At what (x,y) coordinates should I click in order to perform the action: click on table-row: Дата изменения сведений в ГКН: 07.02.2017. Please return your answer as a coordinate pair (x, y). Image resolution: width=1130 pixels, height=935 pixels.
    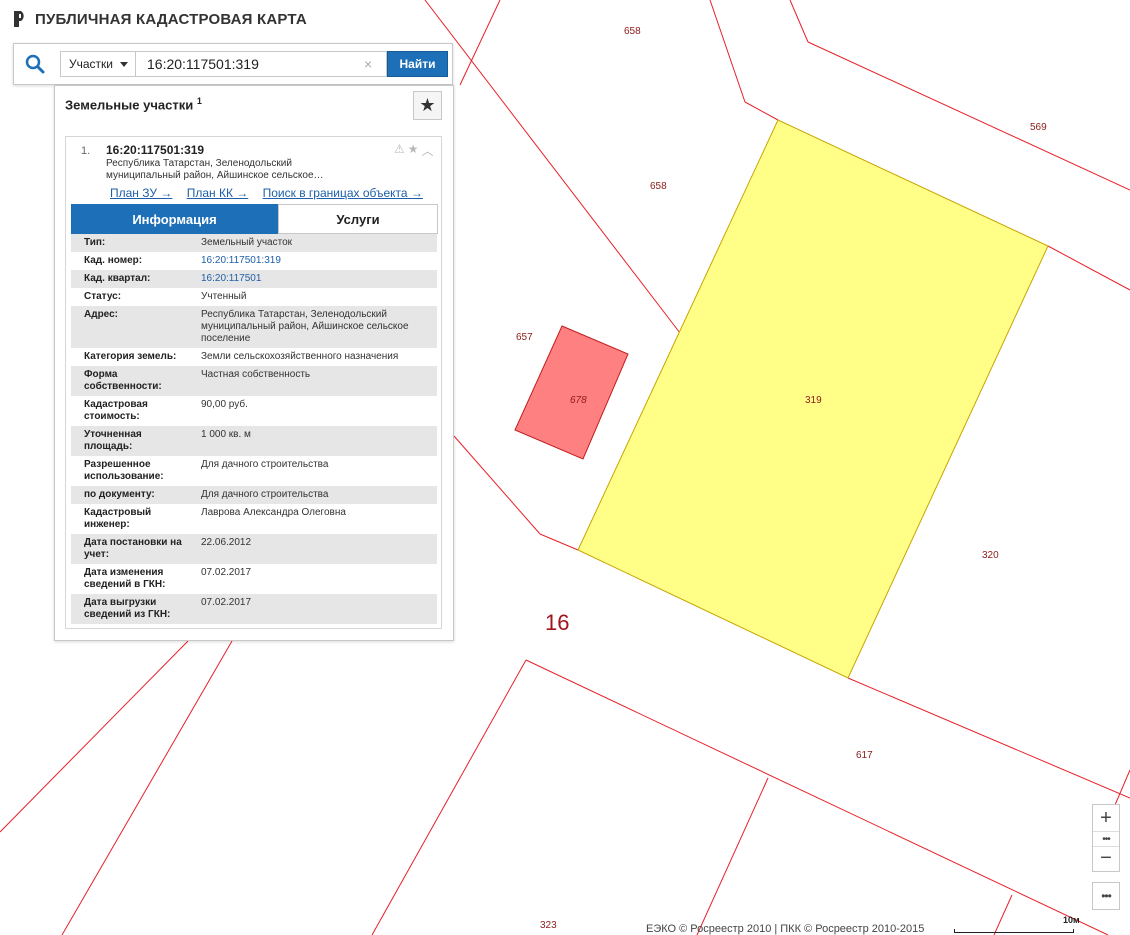
    Looking at the image, I should click on (254, 579).